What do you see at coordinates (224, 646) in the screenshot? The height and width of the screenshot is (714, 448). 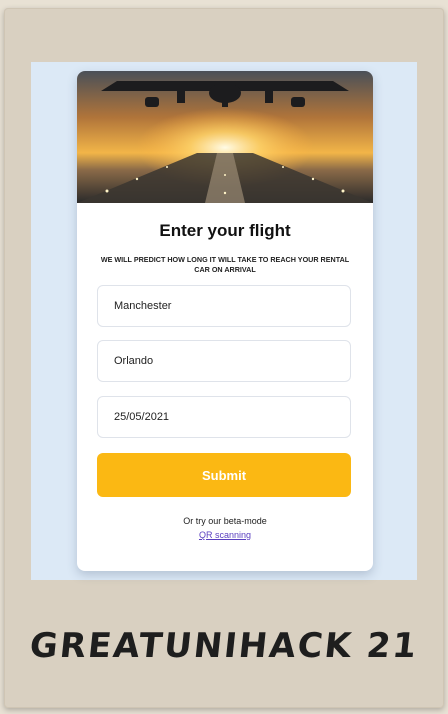 I see `handwritten-caption: GREATUNIHACK 21` at bounding box center [224, 646].